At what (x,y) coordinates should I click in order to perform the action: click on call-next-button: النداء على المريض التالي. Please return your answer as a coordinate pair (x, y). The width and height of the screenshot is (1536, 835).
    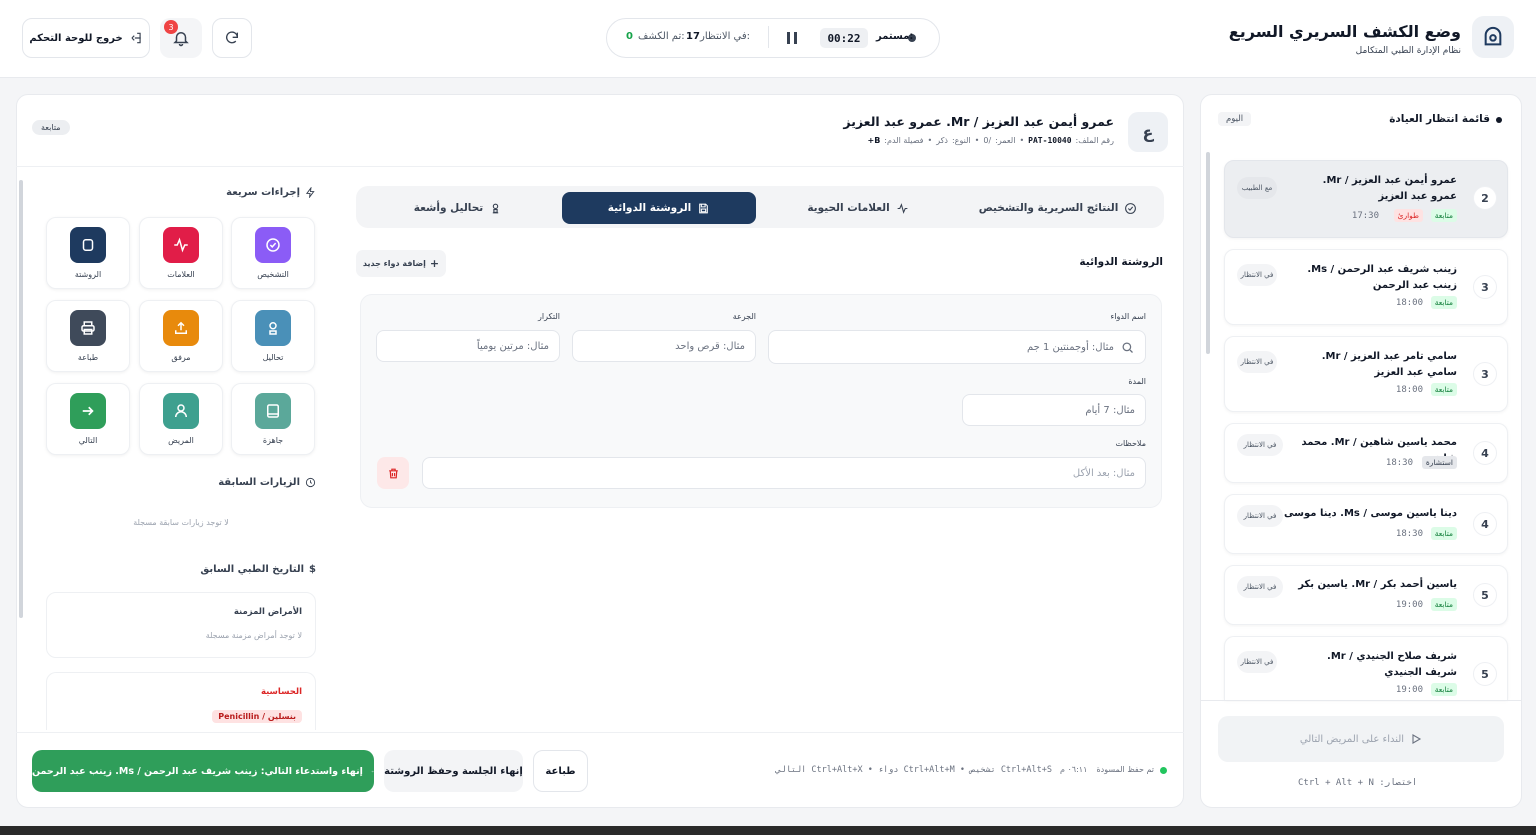
    Looking at the image, I should click on (1361, 739).